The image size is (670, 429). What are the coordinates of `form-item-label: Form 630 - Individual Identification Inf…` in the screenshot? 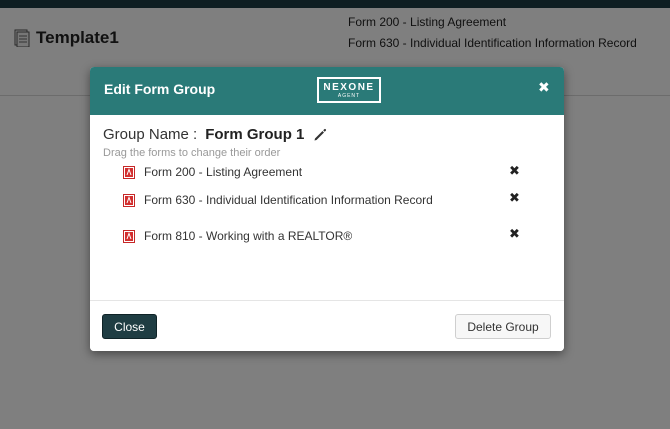 It's located at (288, 200).